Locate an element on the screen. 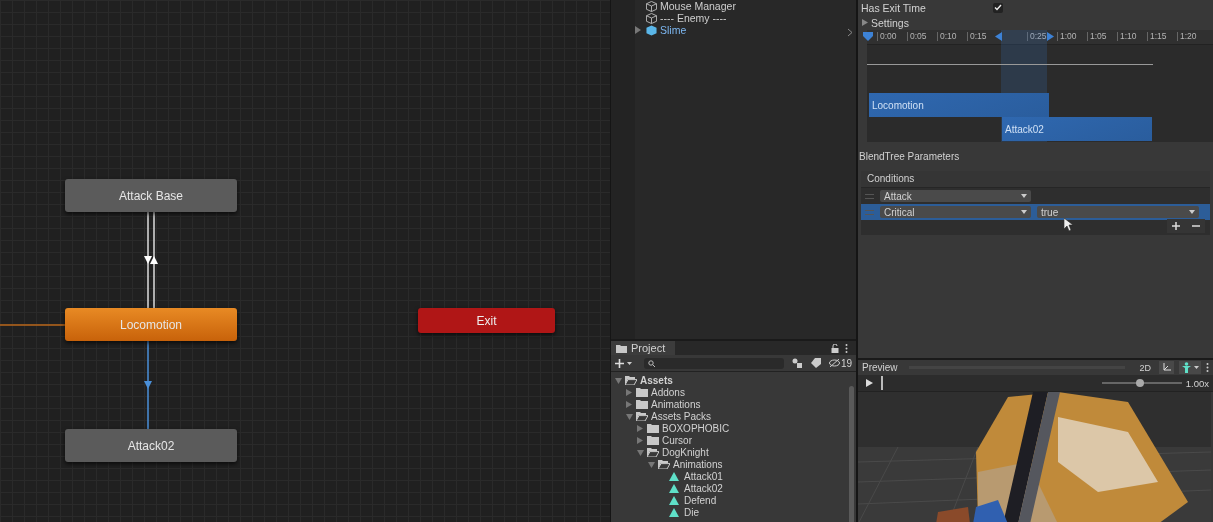 The height and width of the screenshot is (522, 1213). search-field is located at coordinates (714, 363).